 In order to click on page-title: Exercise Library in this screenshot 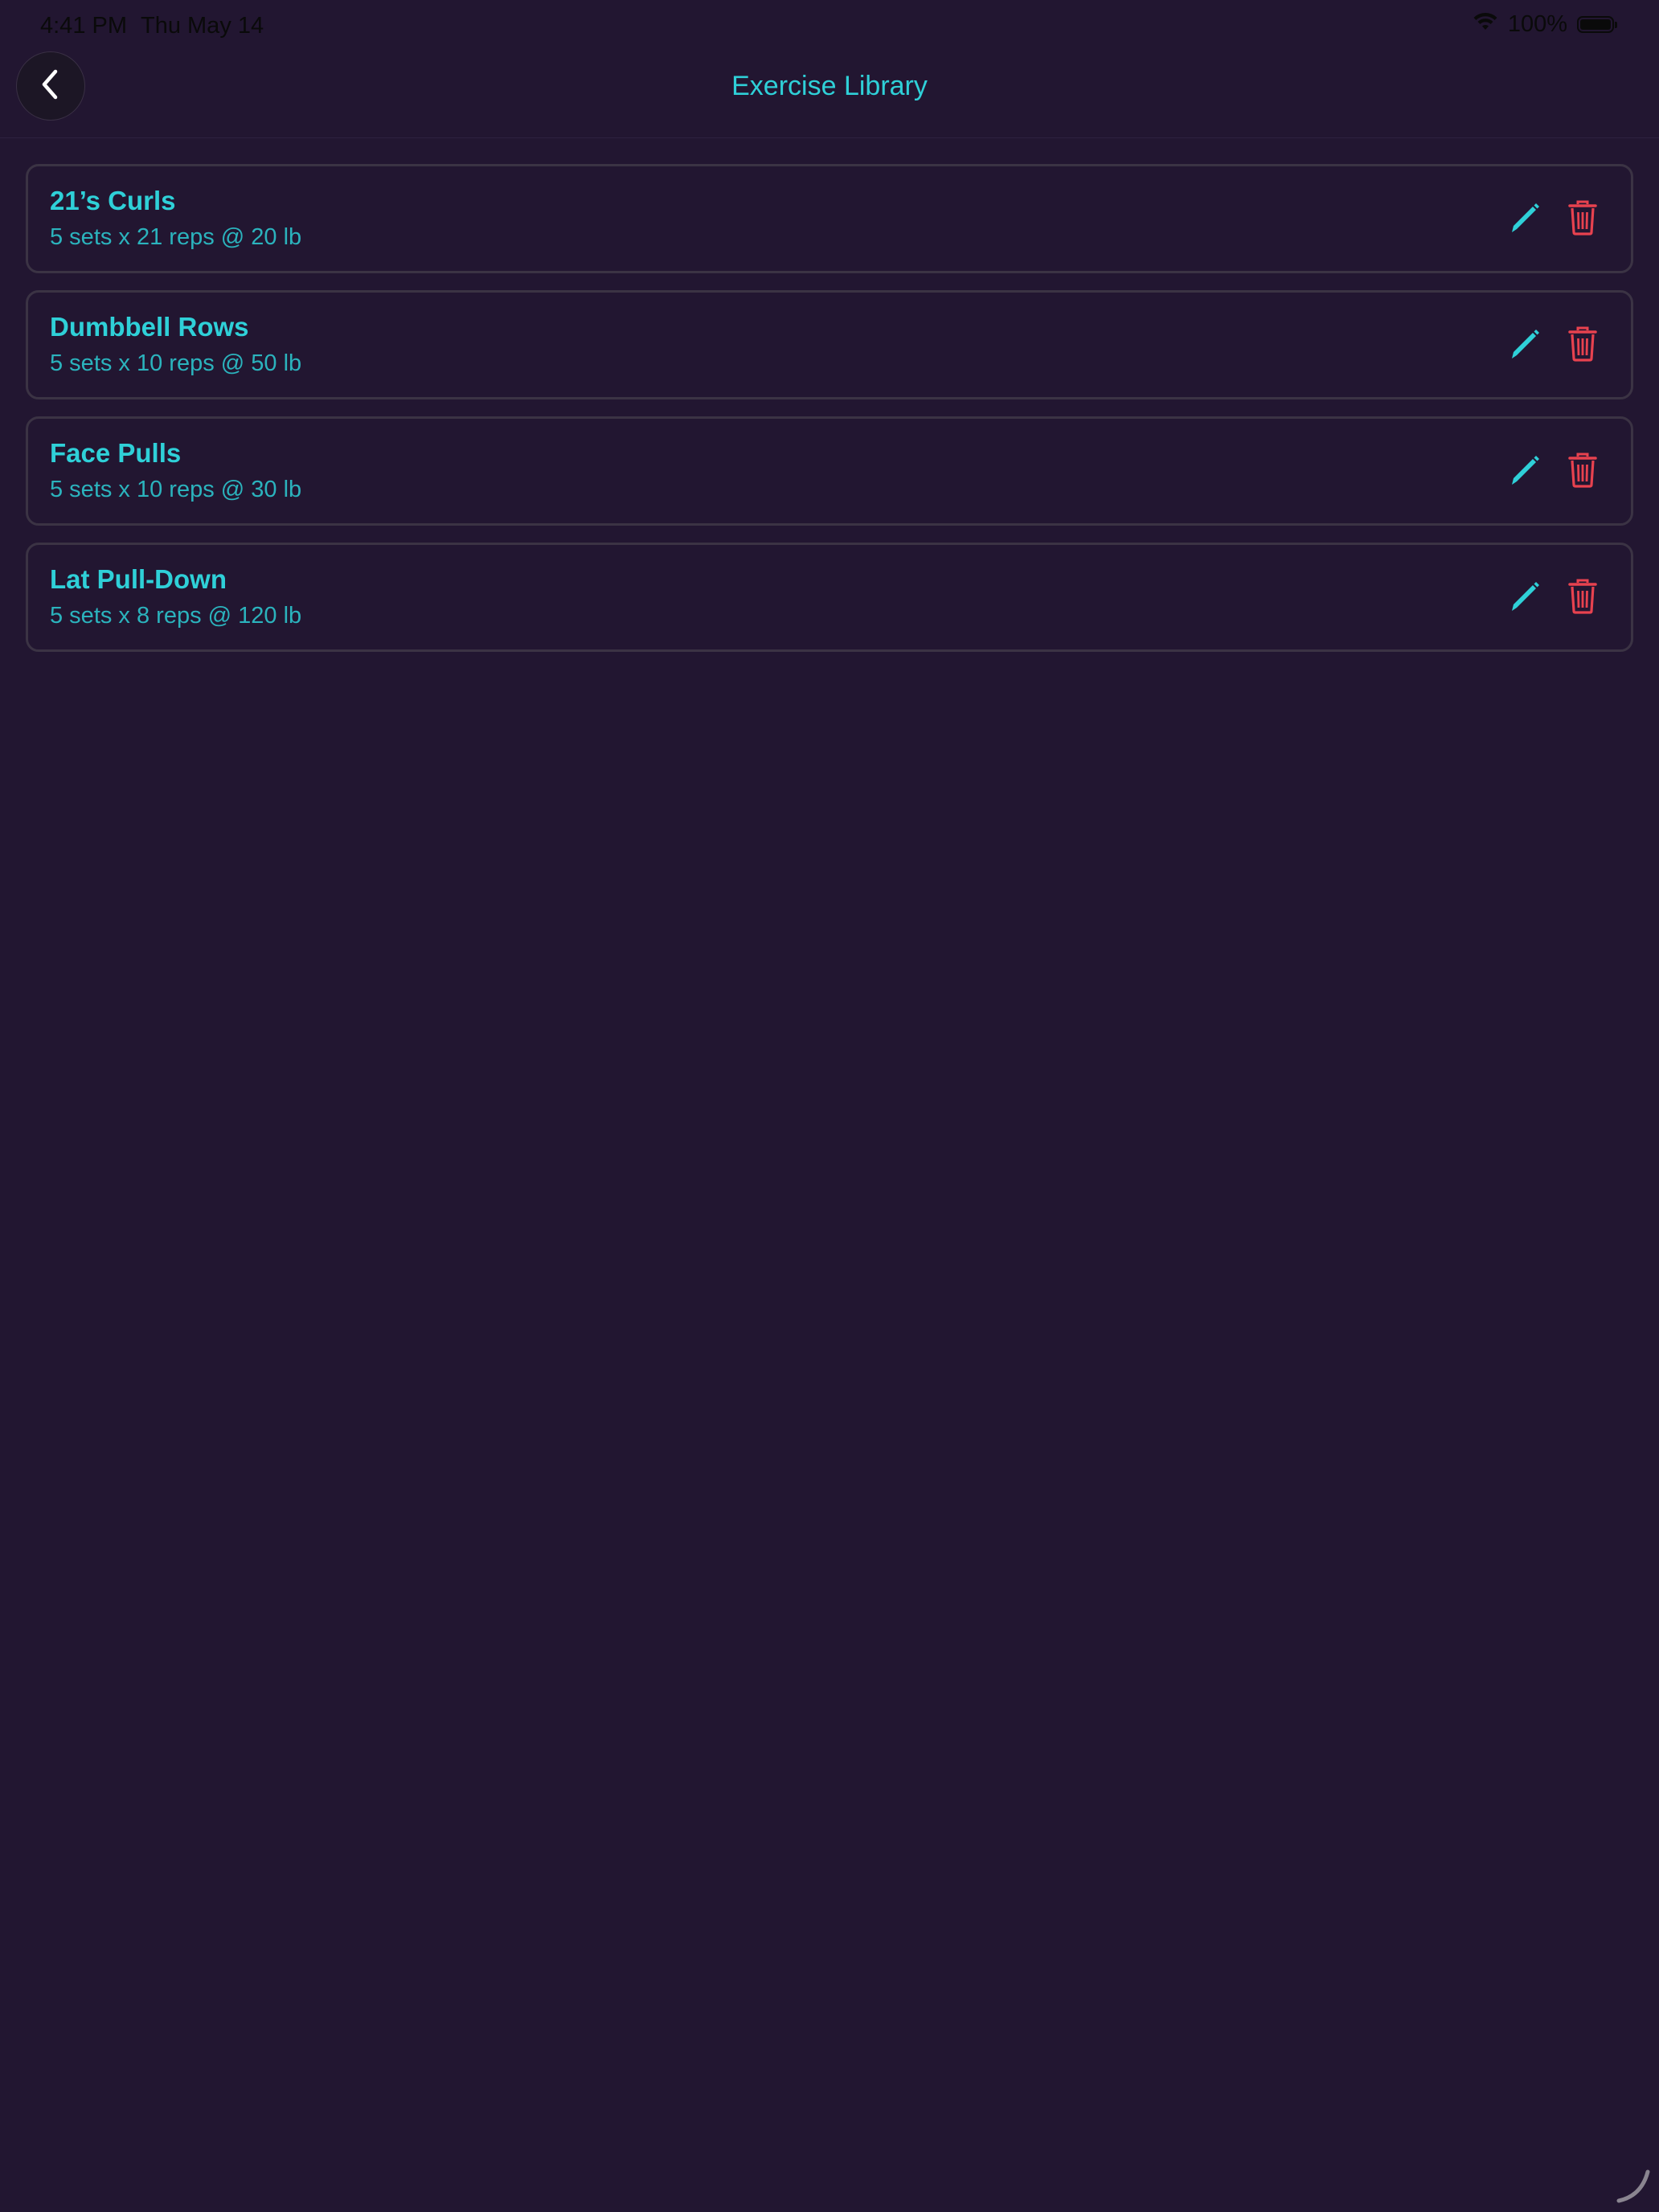, I will do `click(829, 86)`.